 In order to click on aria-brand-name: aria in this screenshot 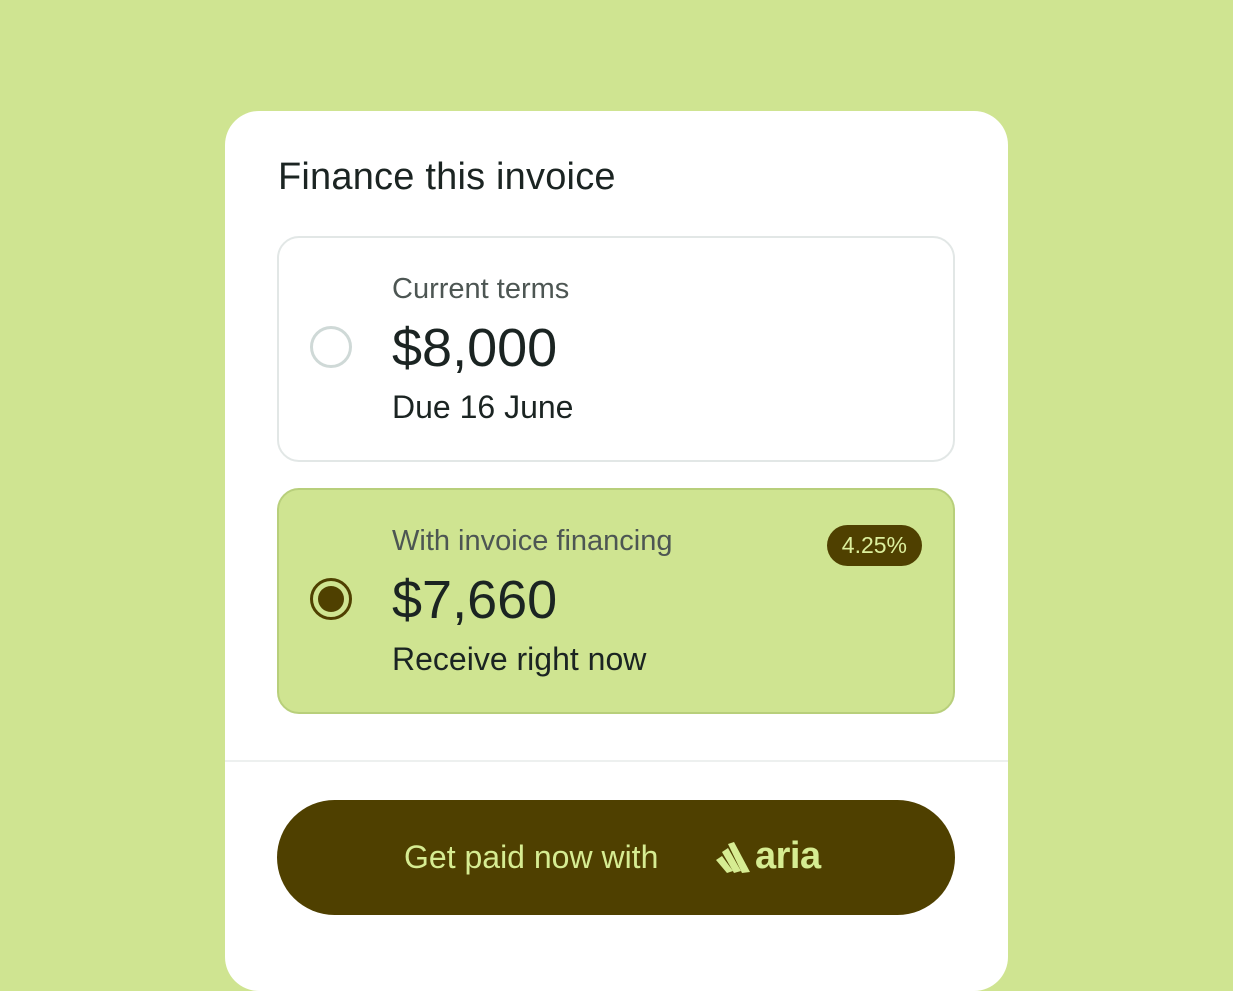, I will do `click(788, 856)`.